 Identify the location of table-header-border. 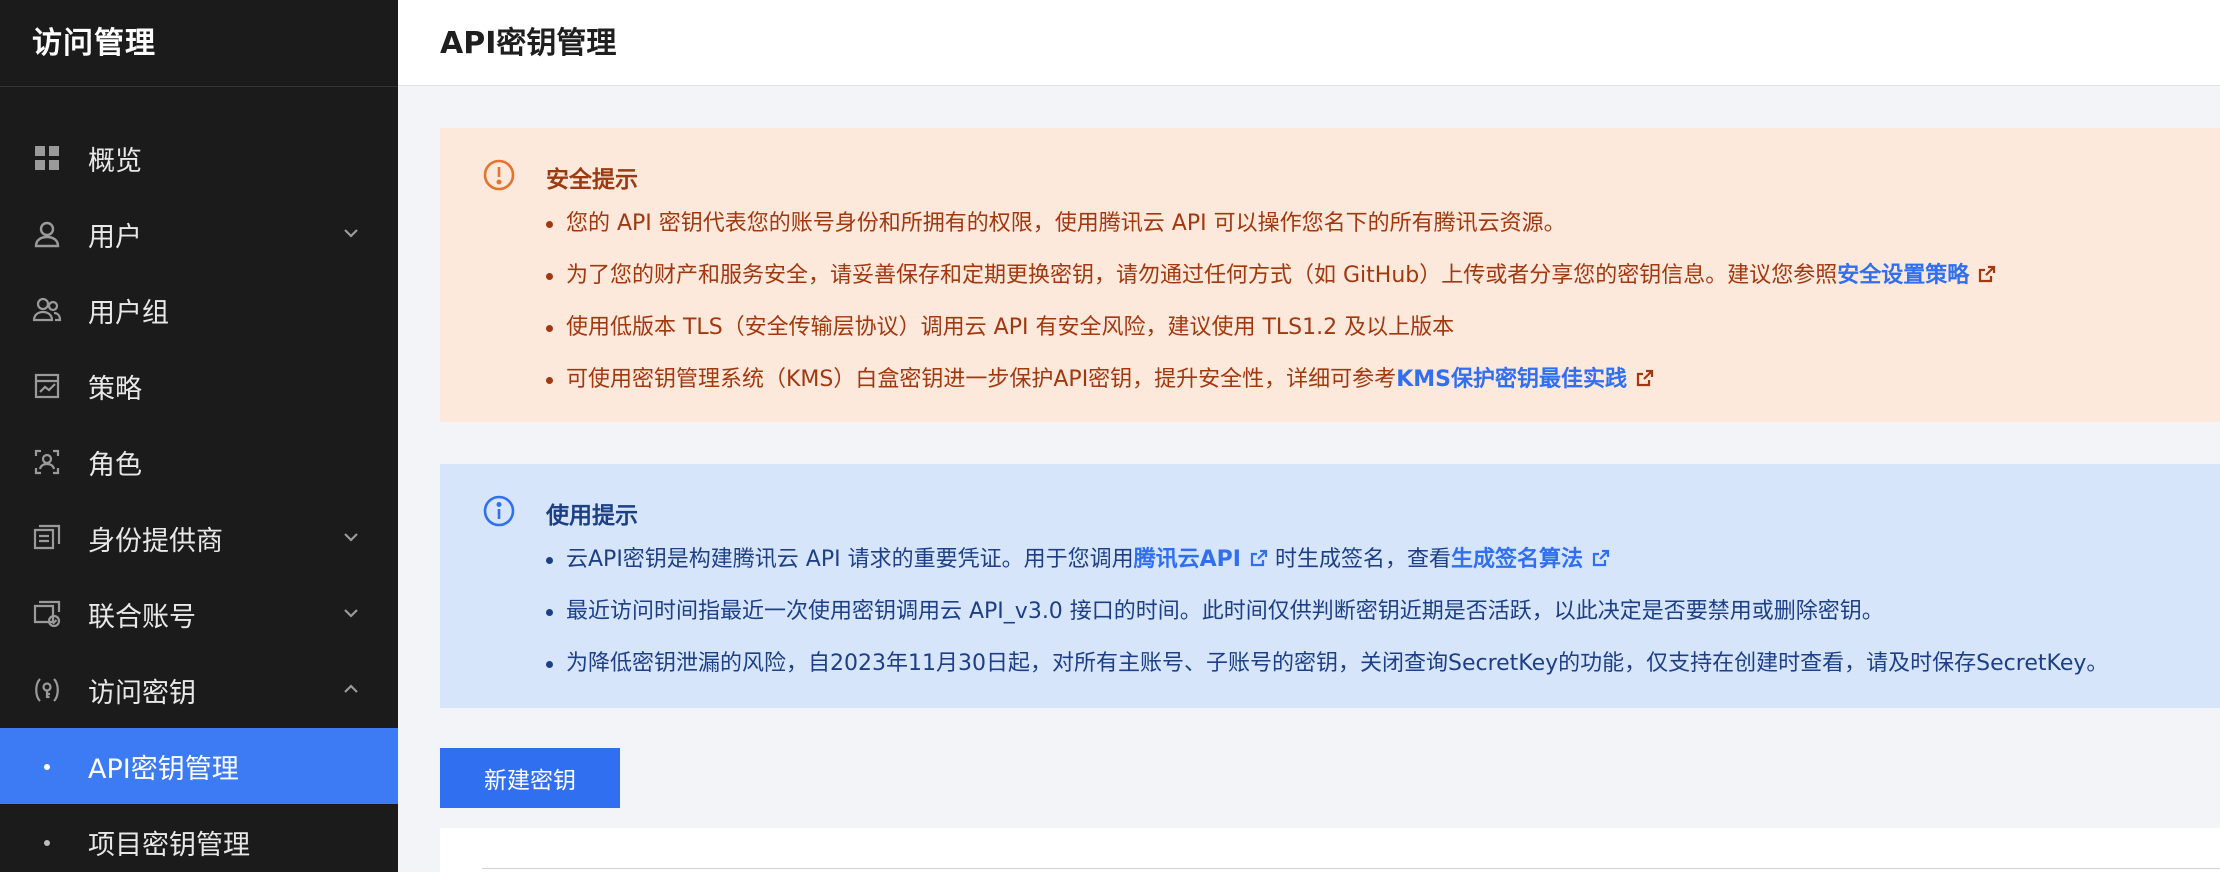
(1351, 870).